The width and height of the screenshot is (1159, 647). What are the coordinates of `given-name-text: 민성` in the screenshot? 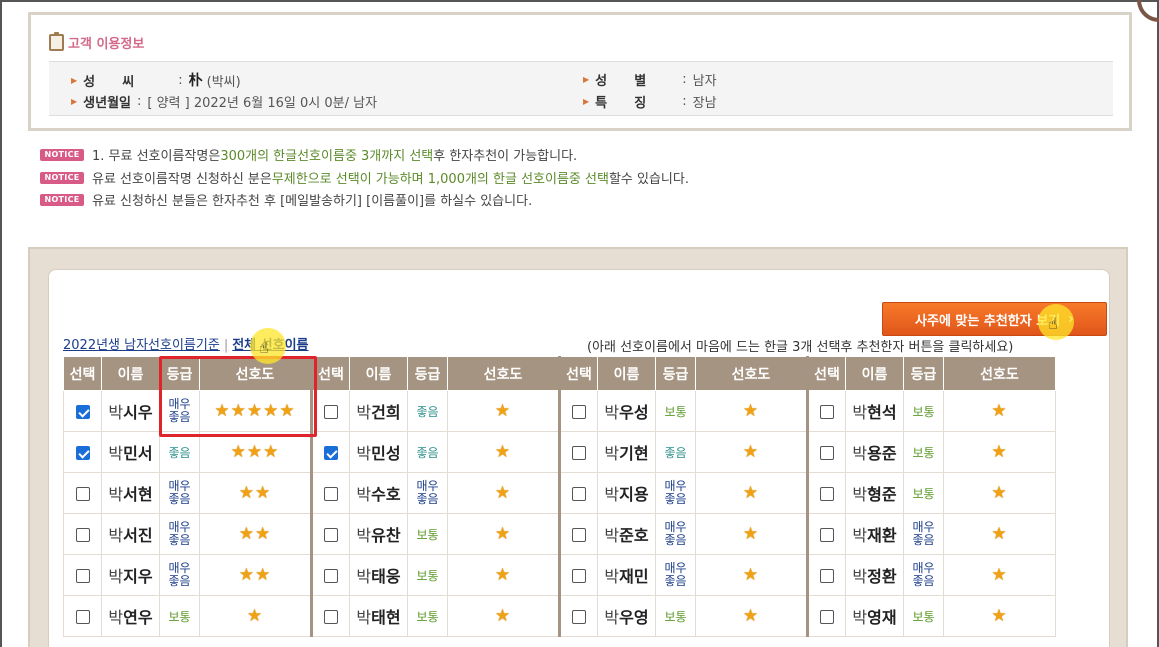 It's located at (386, 453).